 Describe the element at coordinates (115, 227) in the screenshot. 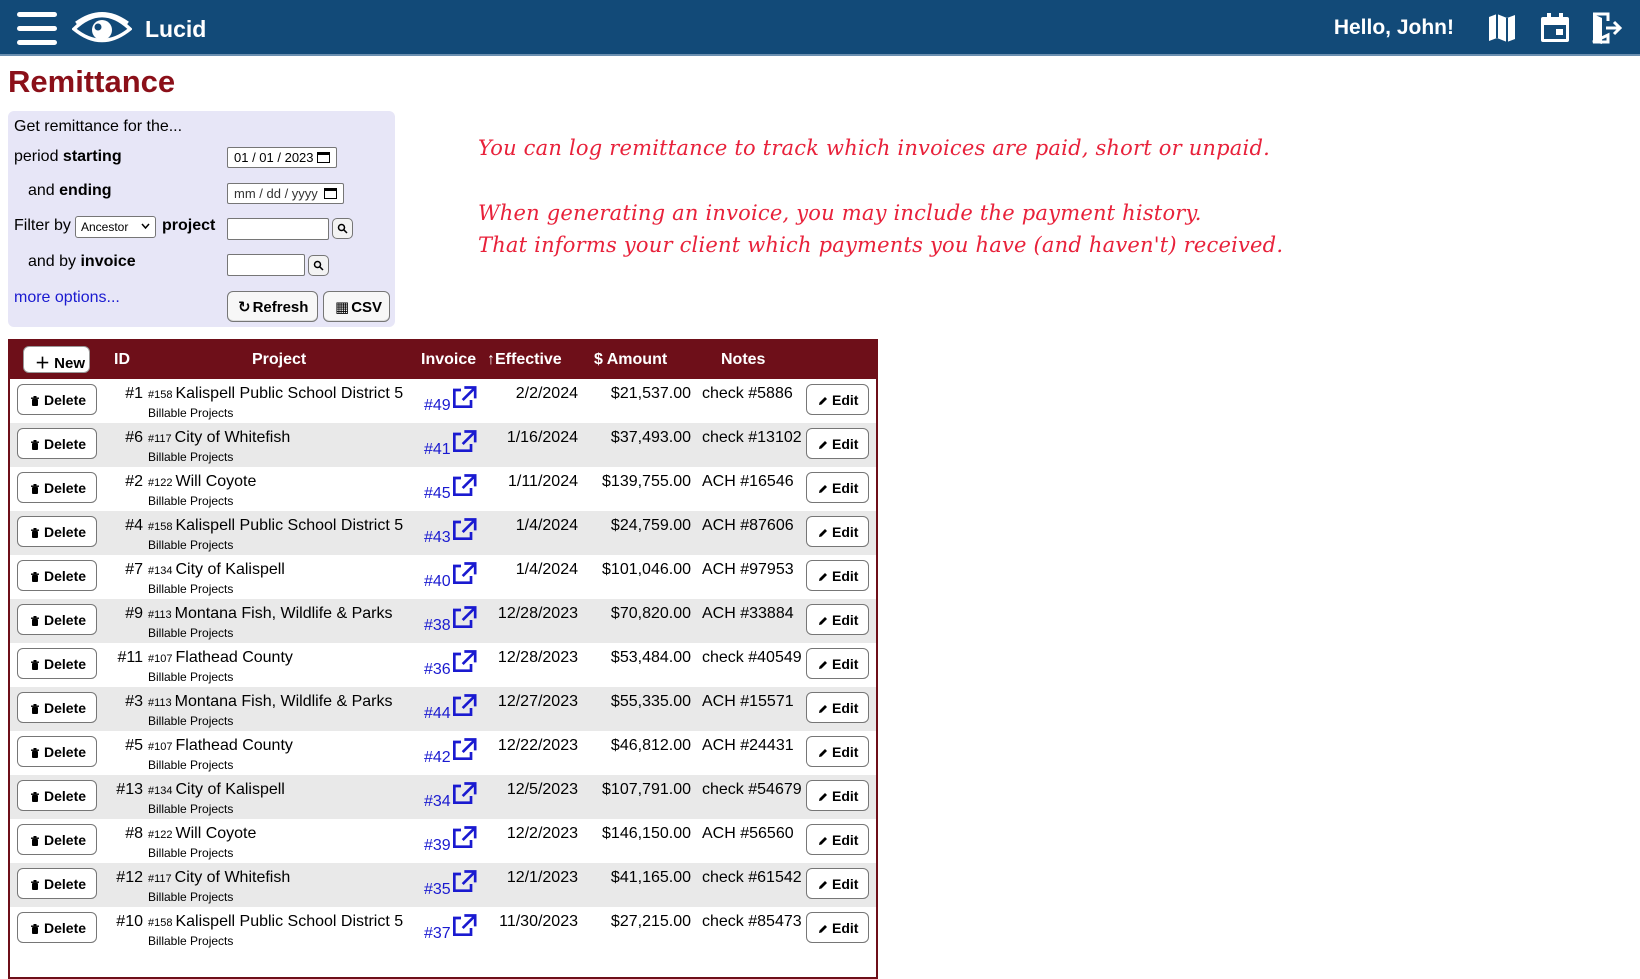

I see `relation-select: Ancestor` at that location.